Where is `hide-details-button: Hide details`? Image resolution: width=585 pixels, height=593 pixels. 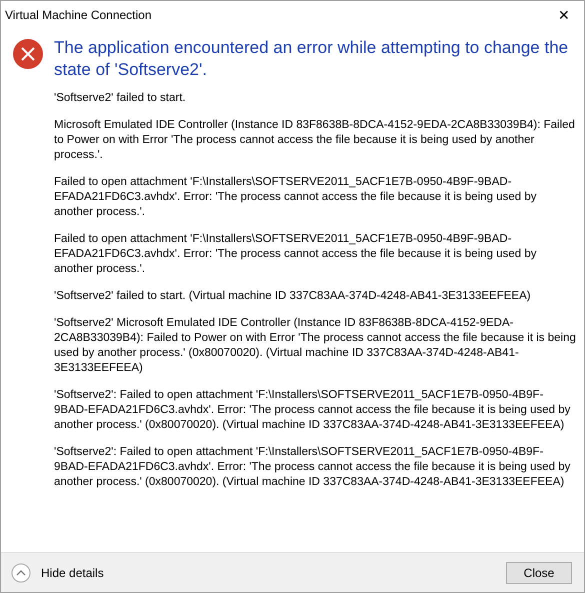
hide-details-button: Hide details is located at coordinates (57, 572).